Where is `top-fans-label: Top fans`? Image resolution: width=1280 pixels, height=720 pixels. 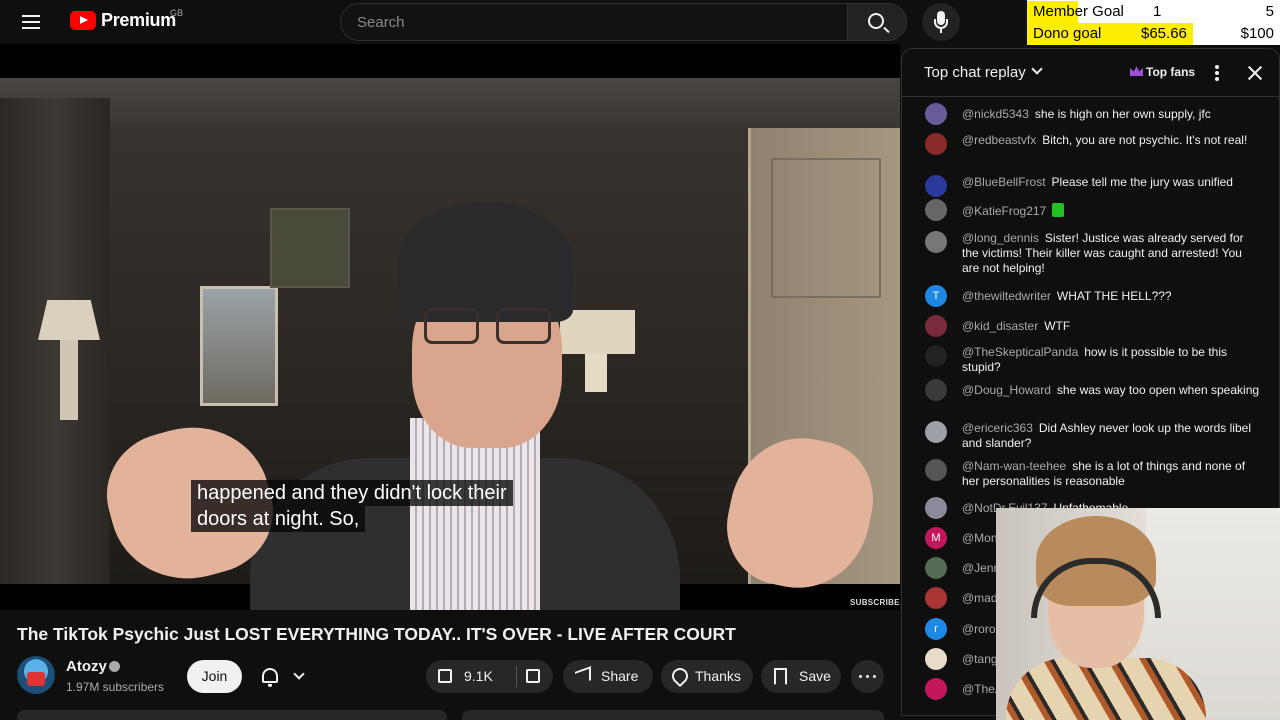 top-fans-label: Top fans is located at coordinates (1171, 72).